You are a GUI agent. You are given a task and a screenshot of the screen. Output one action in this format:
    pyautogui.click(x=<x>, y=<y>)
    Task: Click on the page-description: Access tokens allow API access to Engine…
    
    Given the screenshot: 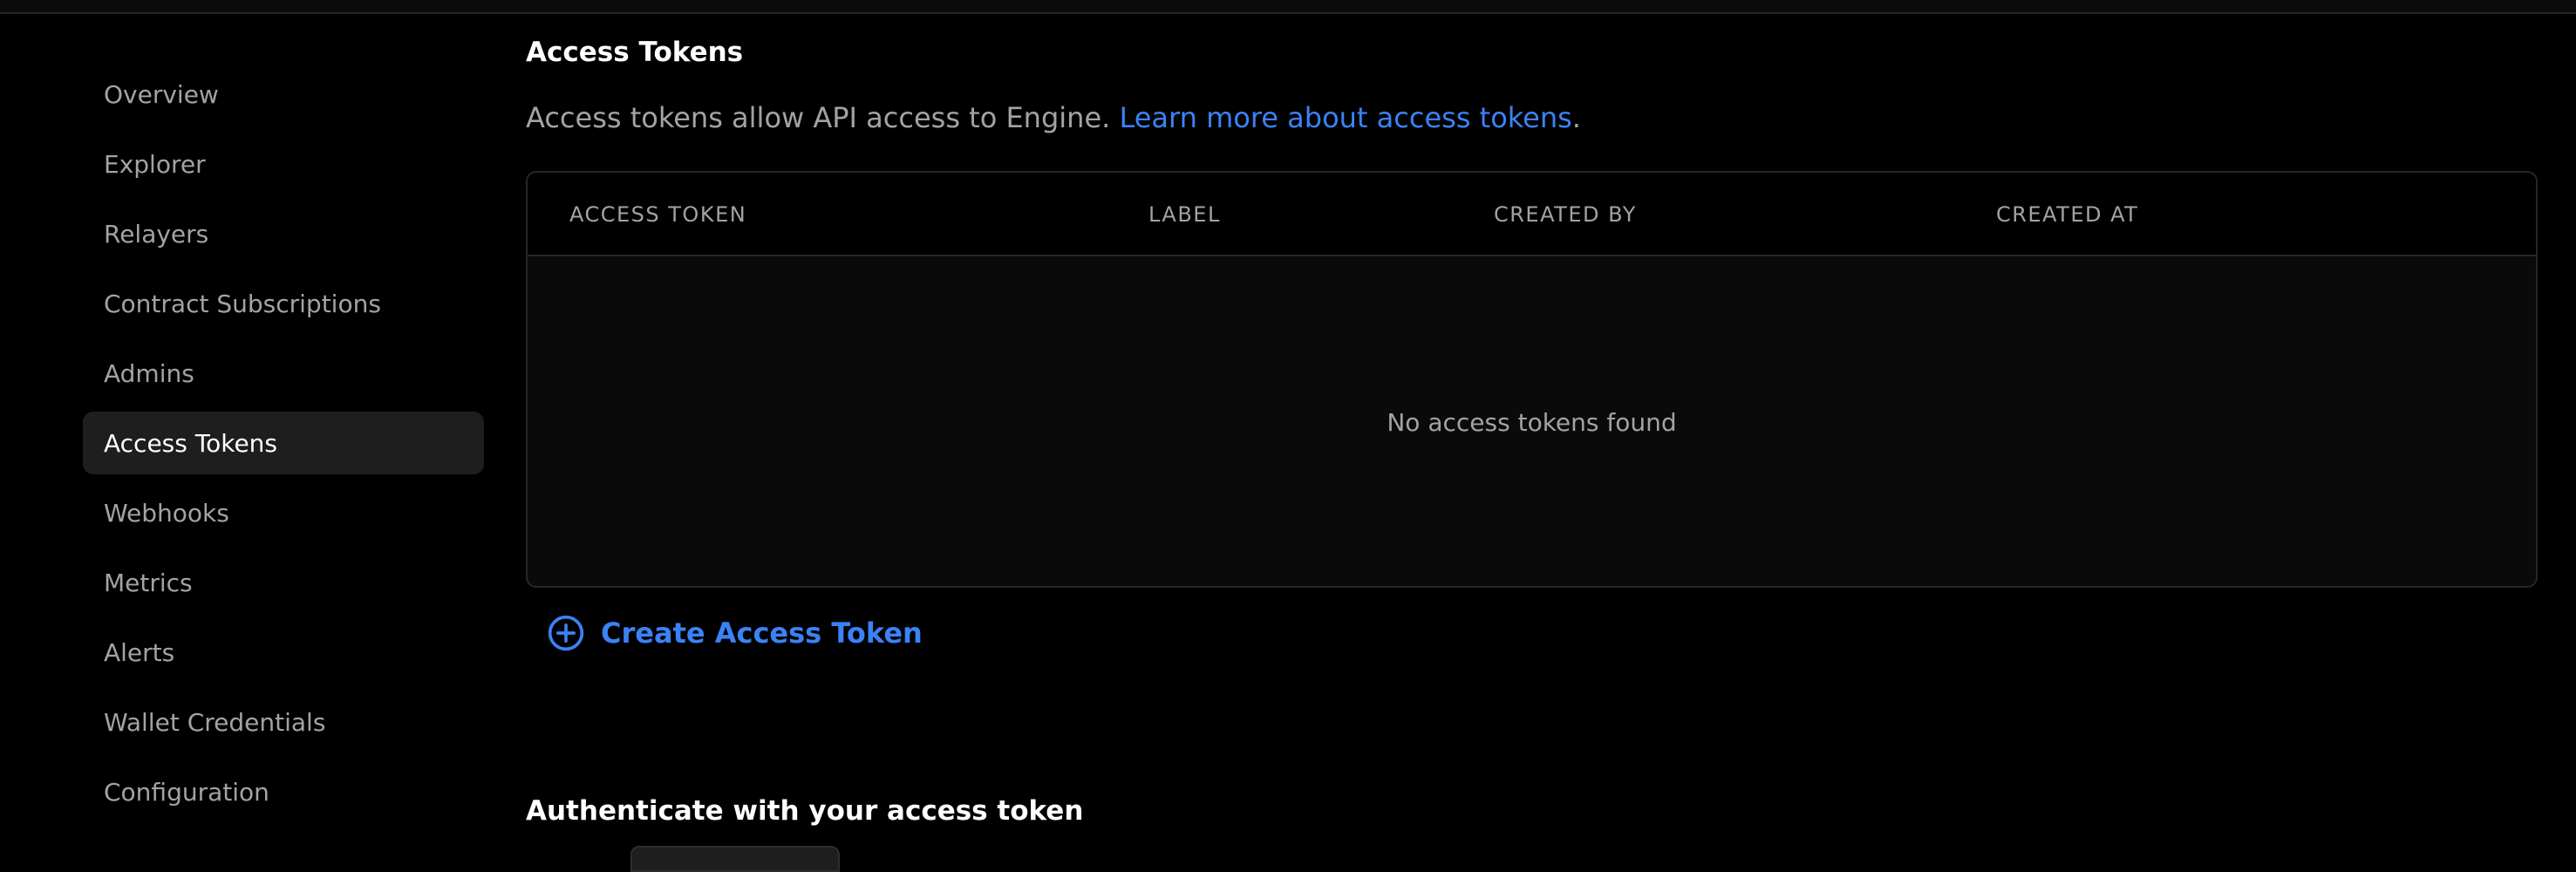 What is the action you would take?
    pyautogui.click(x=1053, y=117)
    